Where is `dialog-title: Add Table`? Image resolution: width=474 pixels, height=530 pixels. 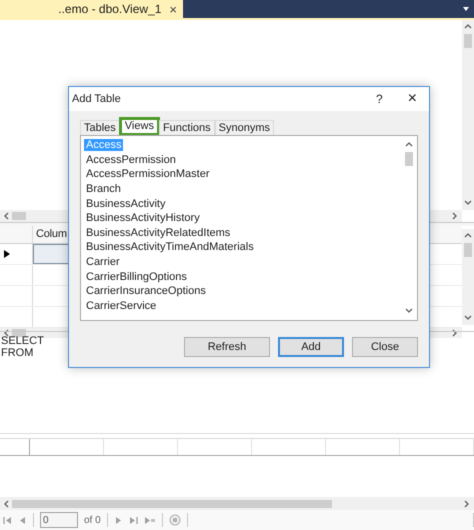 dialog-title: Add Table is located at coordinates (97, 99).